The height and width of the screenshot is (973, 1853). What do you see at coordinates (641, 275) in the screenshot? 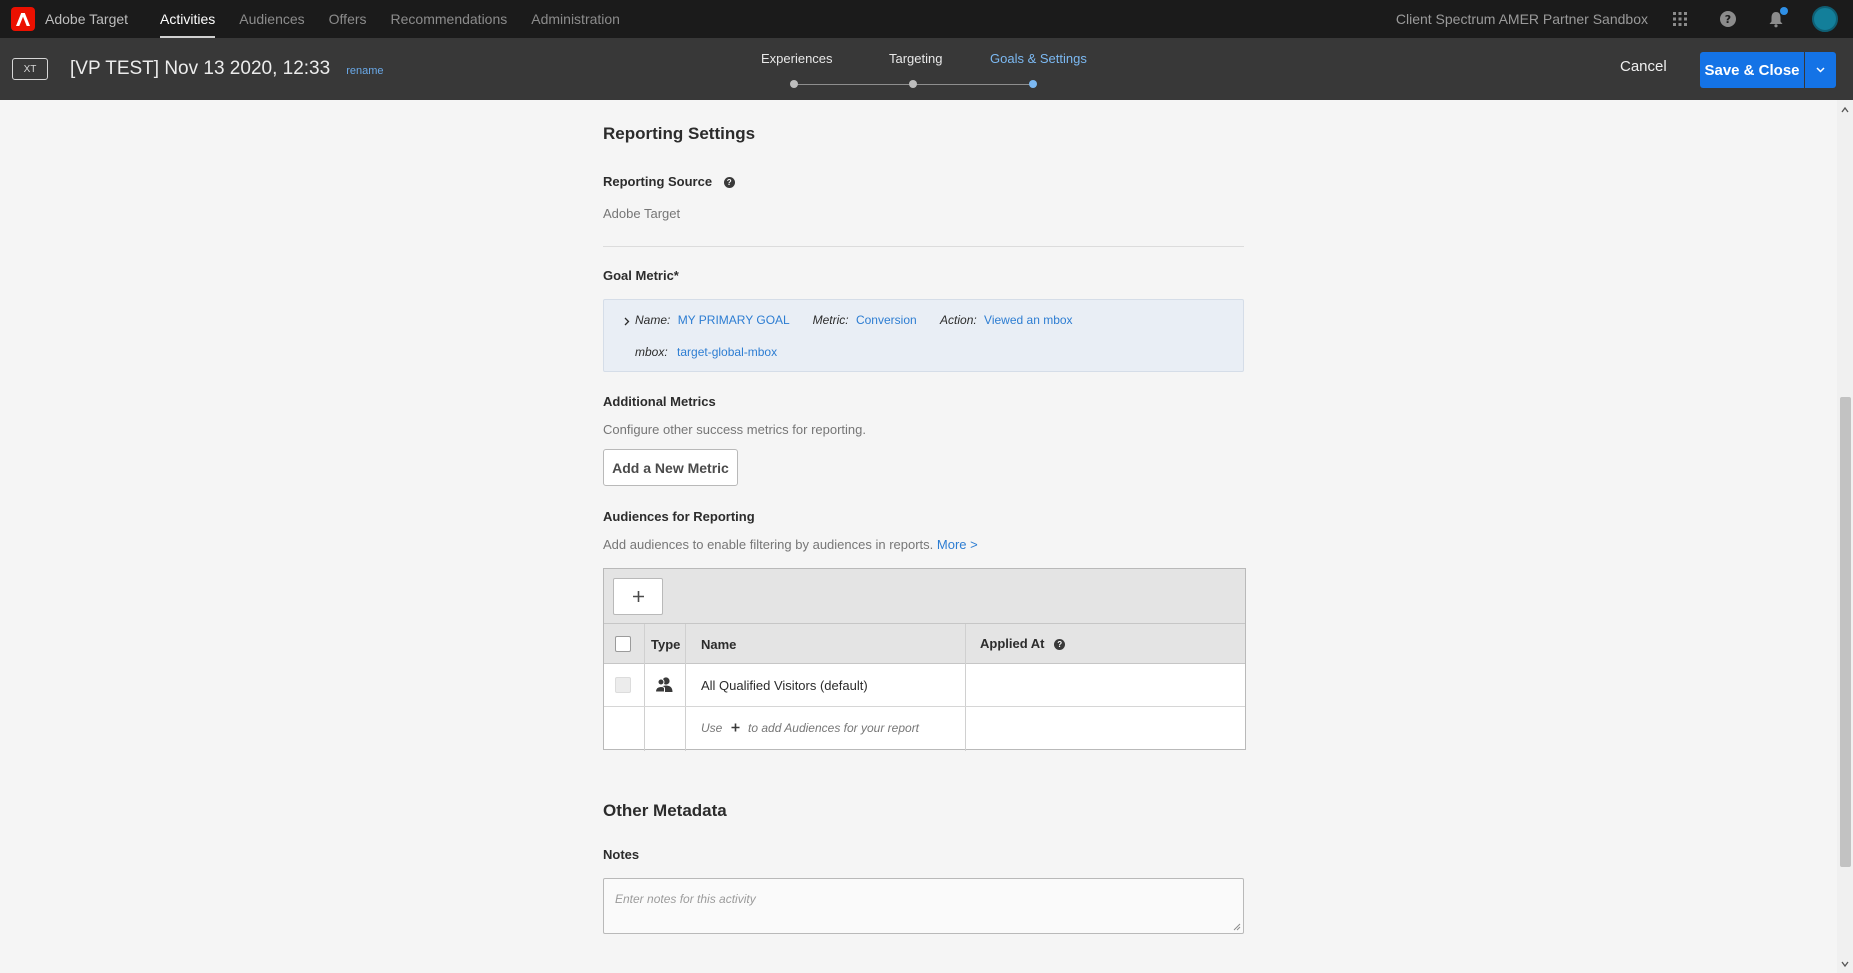
I see `goal-metric-label: Goal Metric*` at bounding box center [641, 275].